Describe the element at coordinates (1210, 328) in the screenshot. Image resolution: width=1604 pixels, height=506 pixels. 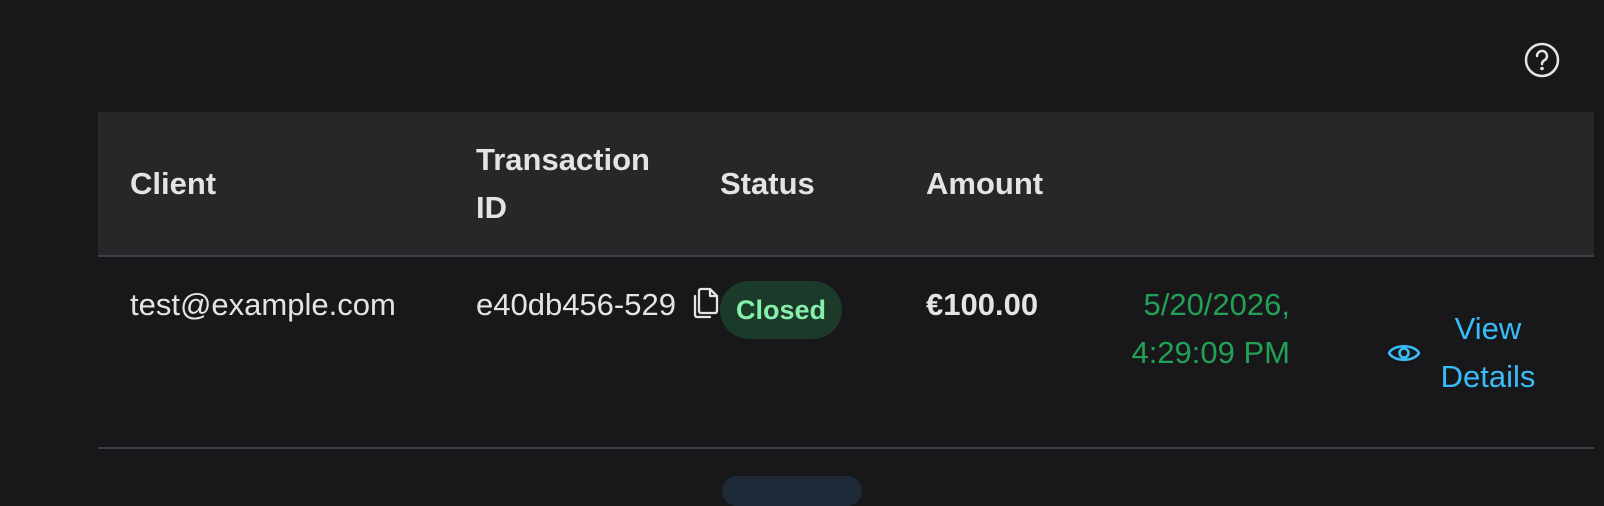
I see `transaction-date: 5/20/2026, 4:29:09 PM` at that location.